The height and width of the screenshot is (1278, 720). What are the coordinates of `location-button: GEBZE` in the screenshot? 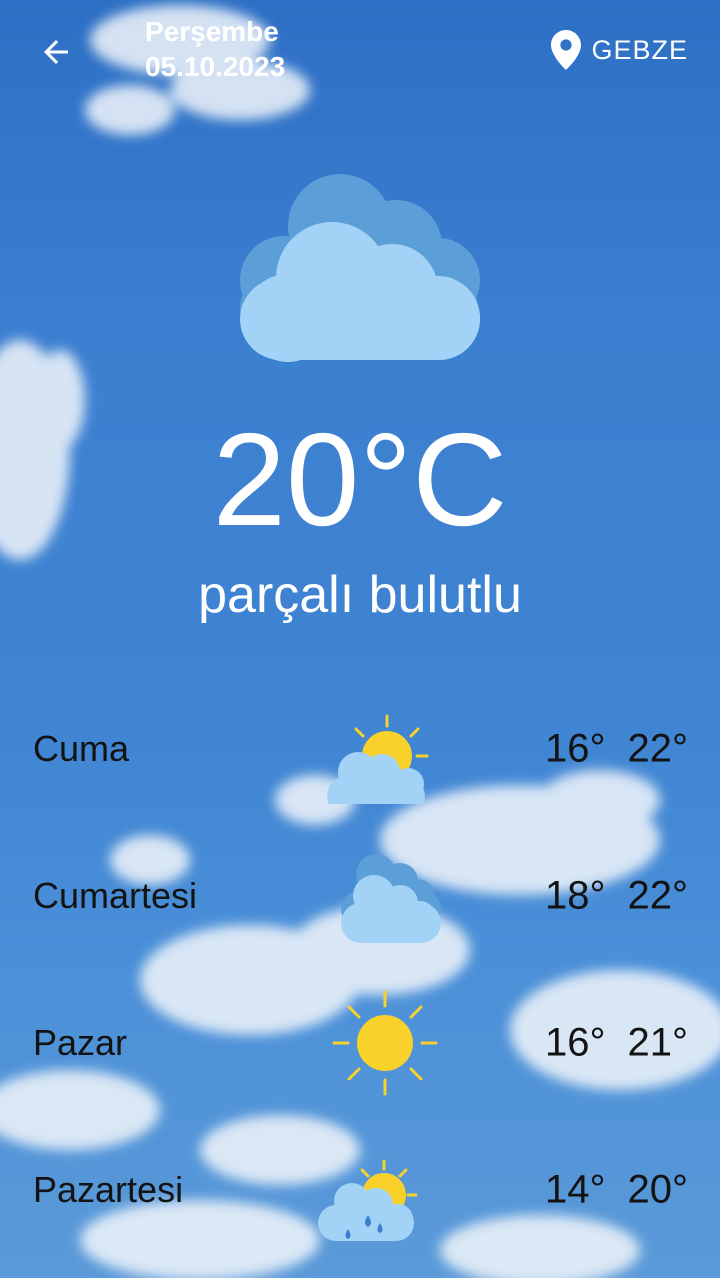 It's located at (619, 50).